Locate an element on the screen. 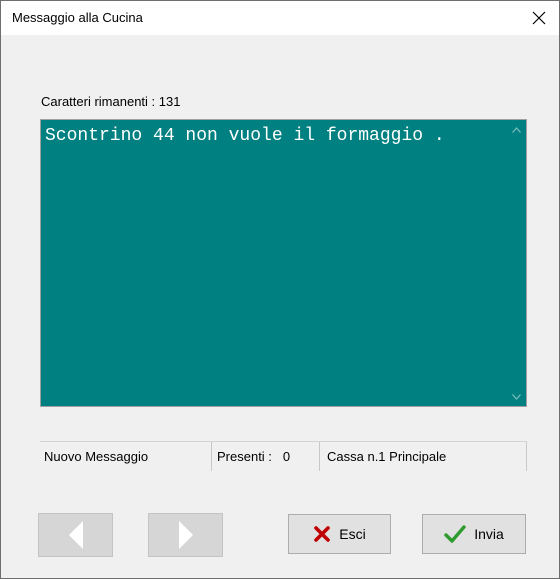  exit-label: Esci is located at coordinates (352, 534).